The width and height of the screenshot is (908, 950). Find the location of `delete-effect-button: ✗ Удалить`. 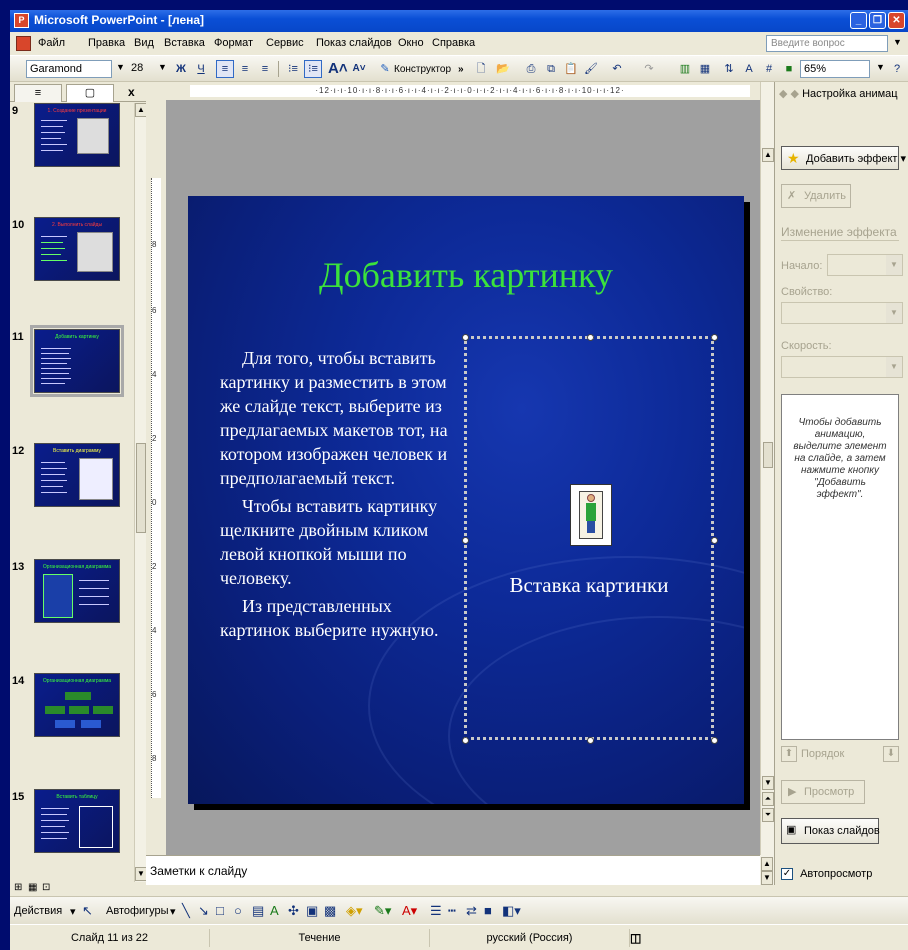

delete-effect-button: ✗ Удалить is located at coordinates (816, 196).